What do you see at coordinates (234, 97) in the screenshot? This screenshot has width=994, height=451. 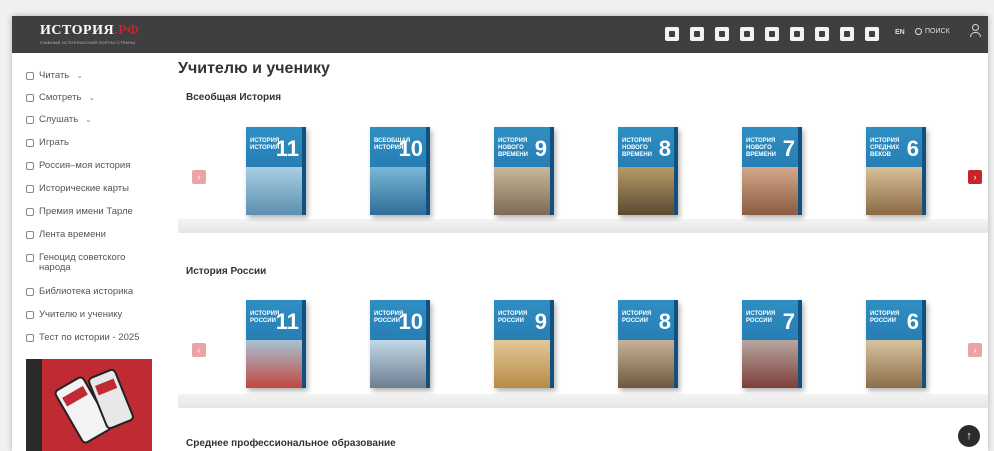 I see `section-title: Всеобщая История` at bounding box center [234, 97].